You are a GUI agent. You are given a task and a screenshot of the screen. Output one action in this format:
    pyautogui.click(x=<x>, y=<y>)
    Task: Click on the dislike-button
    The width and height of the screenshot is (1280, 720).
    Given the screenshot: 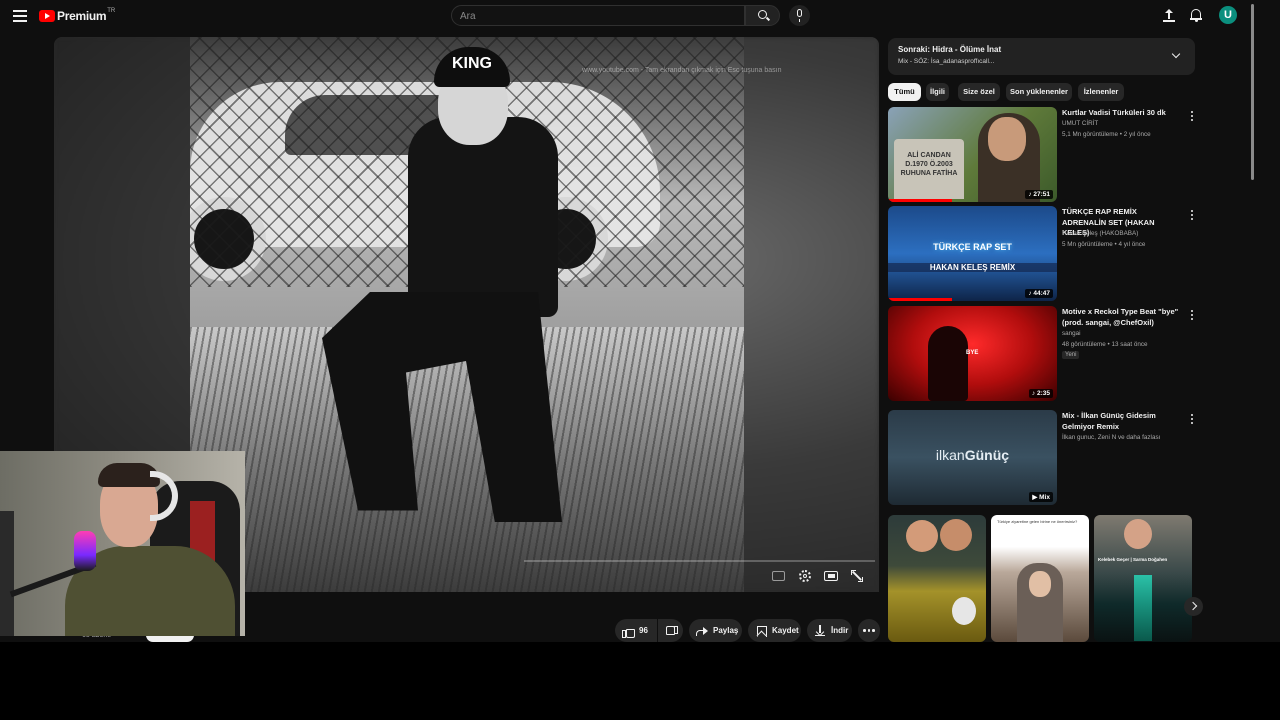 What is the action you would take?
    pyautogui.click(x=670, y=630)
    